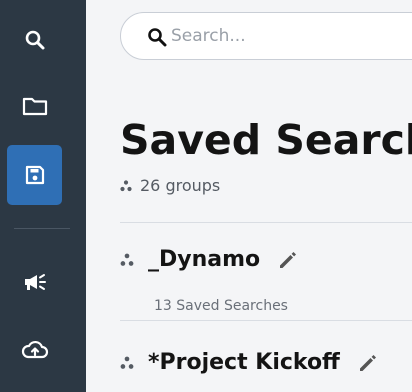 The width and height of the screenshot is (412, 392). I want to click on cloud-upload-icon, so click(34, 349).